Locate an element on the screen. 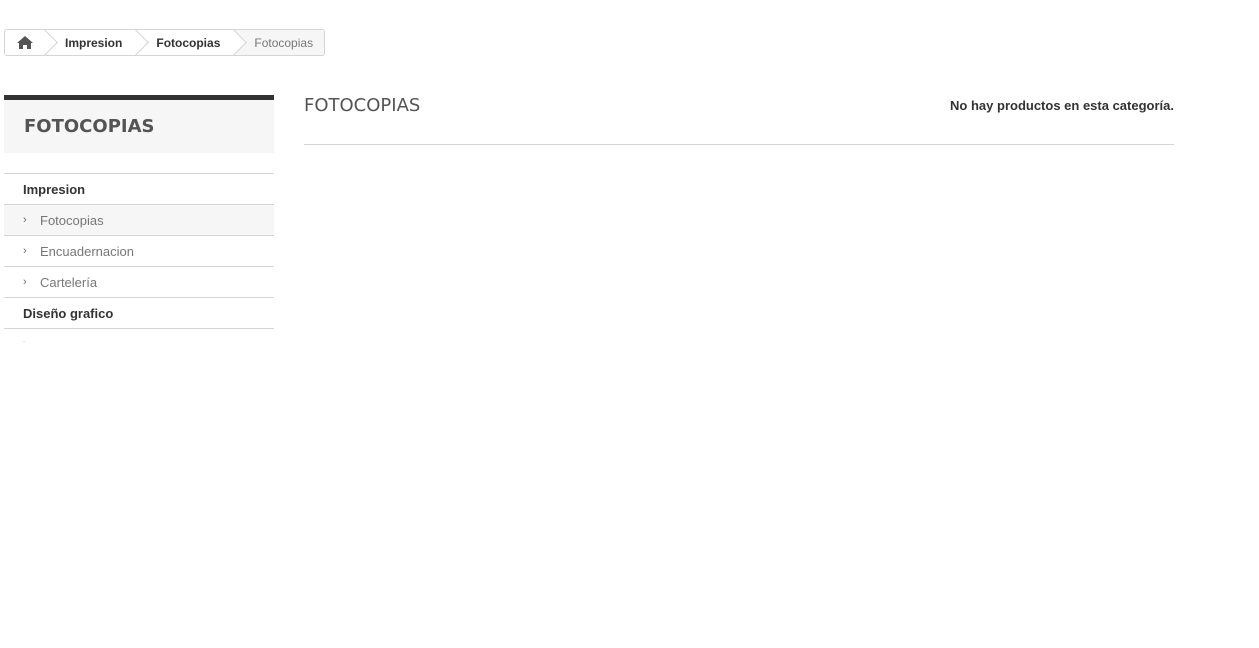 The height and width of the screenshot is (648, 1259). category-carteleria: › Cartelería is located at coordinates (139, 282).